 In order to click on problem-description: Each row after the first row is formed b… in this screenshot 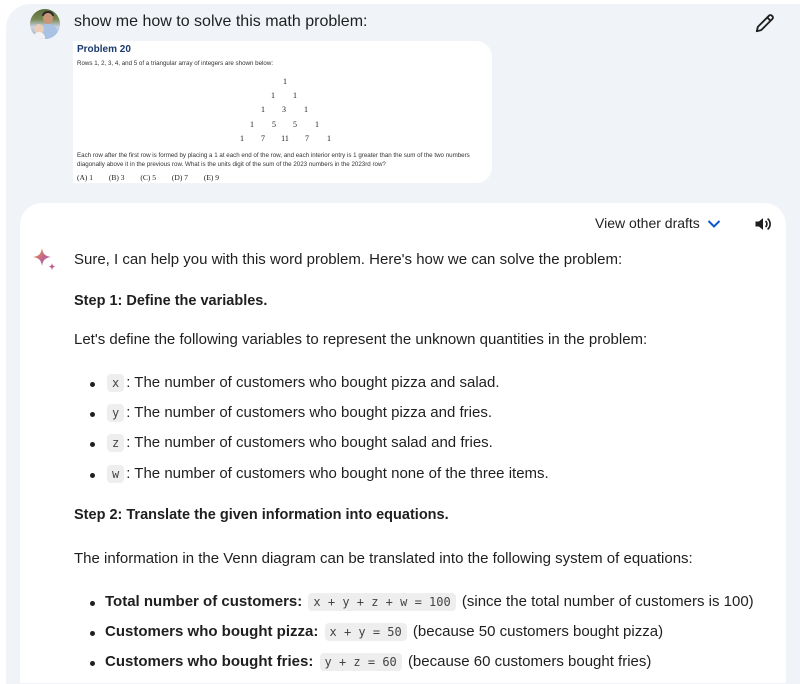, I will do `click(273, 160)`.